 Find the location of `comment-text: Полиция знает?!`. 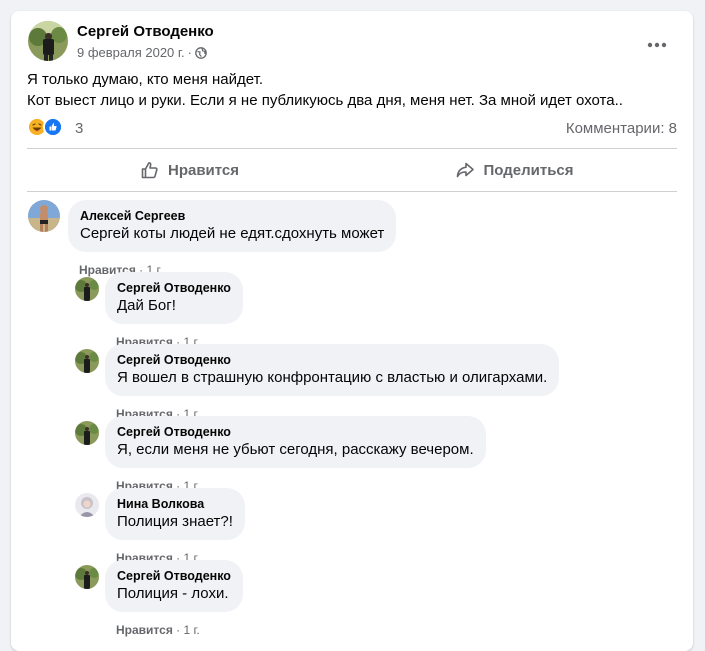

comment-text: Полиция знает?! is located at coordinates (175, 521).